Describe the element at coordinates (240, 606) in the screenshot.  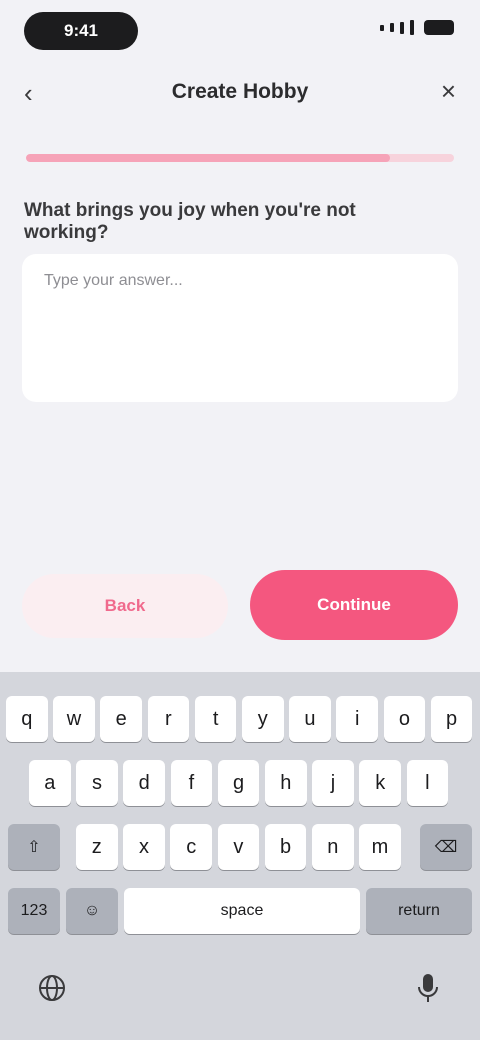
I see `button-row: Back Continue` at that location.